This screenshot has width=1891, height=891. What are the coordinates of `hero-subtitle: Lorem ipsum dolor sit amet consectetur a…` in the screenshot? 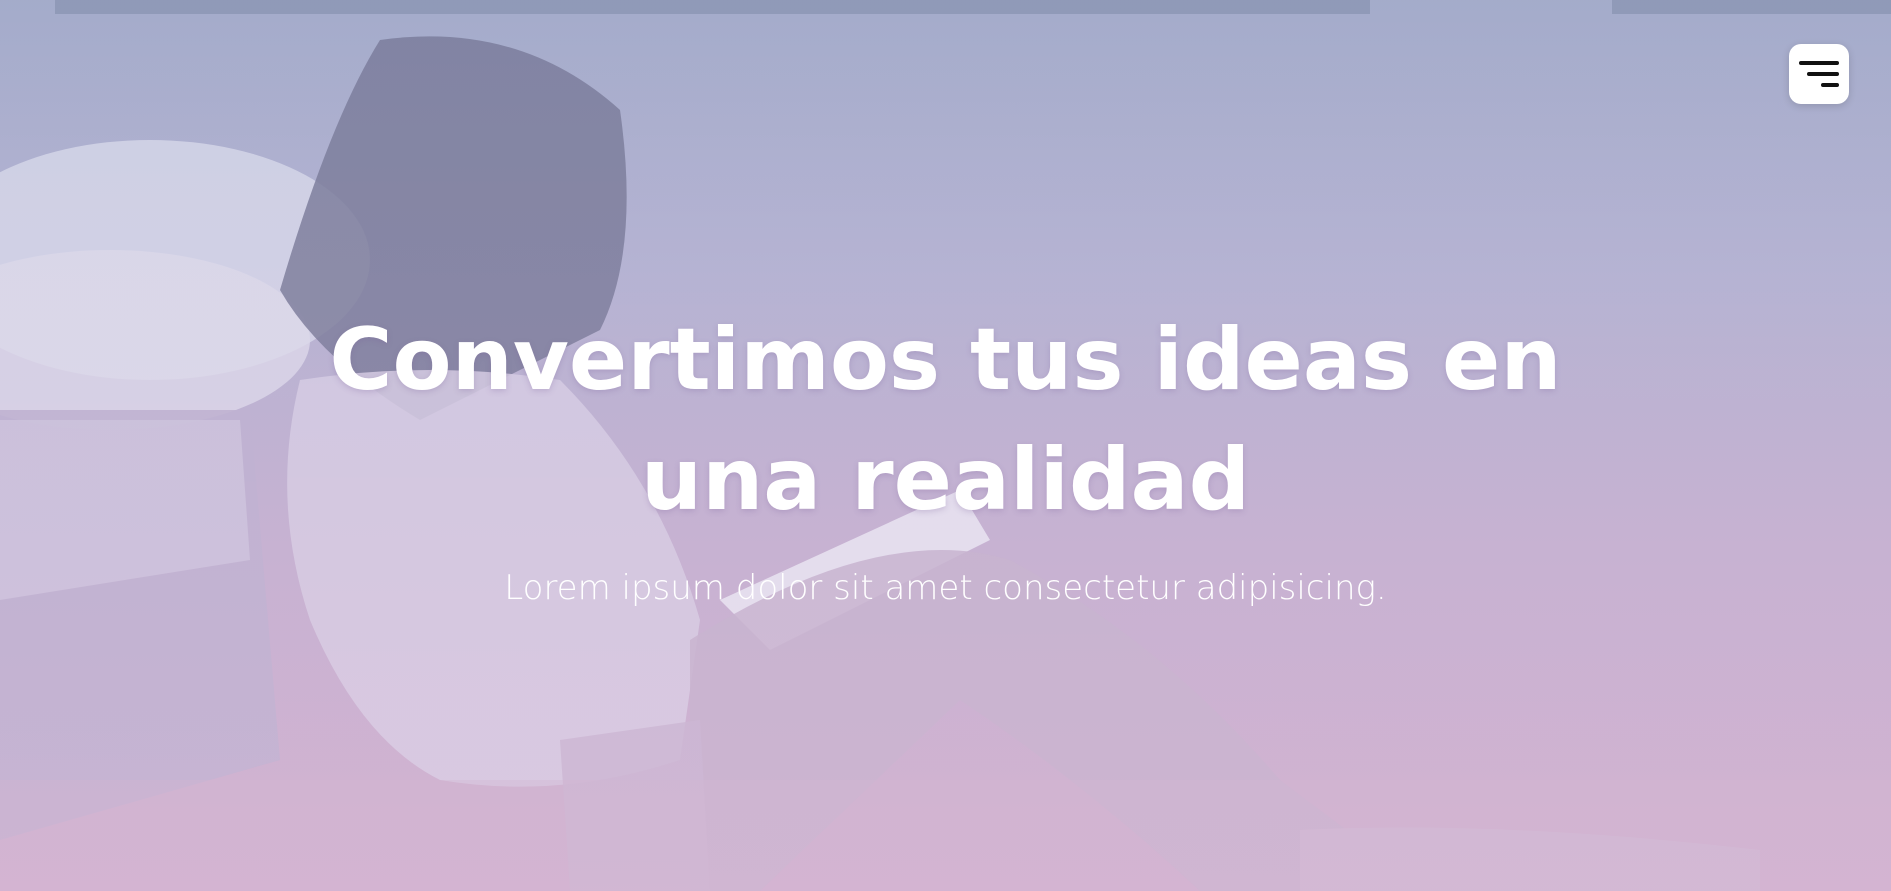 It's located at (945, 588).